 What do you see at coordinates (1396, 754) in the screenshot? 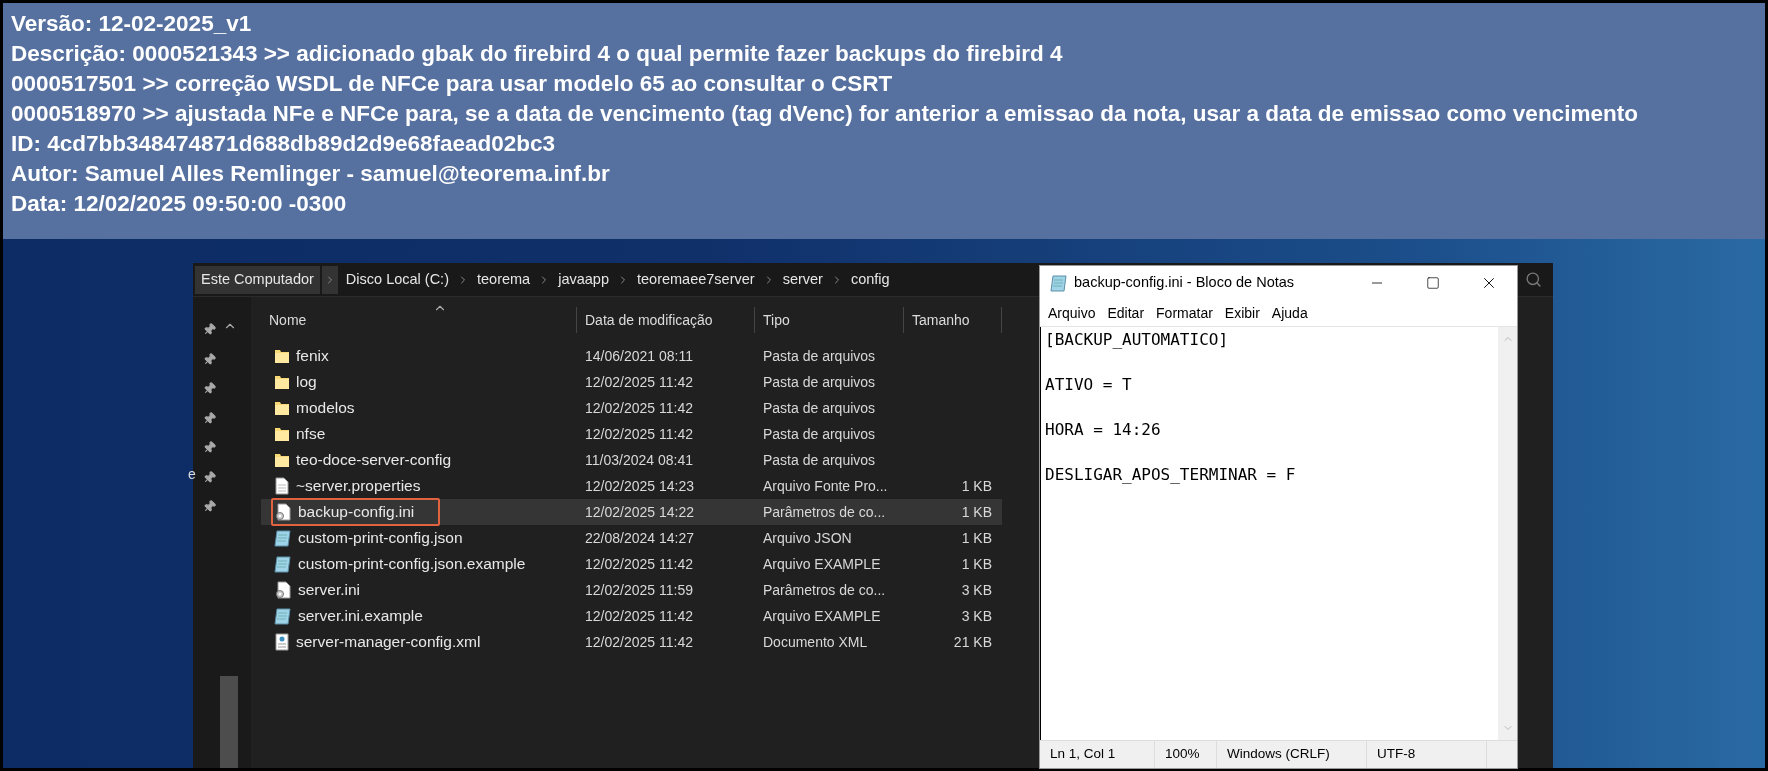
I see `status-item: UTF-8` at bounding box center [1396, 754].